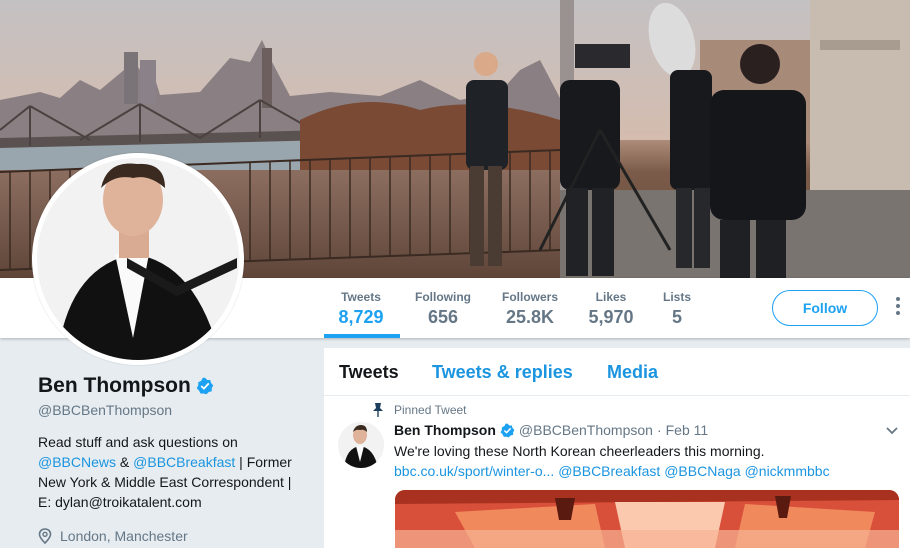 Image resolution: width=910 pixels, height=548 pixels. Describe the element at coordinates (114, 386) in the screenshot. I see `profile-name: Ben Thompson` at that location.